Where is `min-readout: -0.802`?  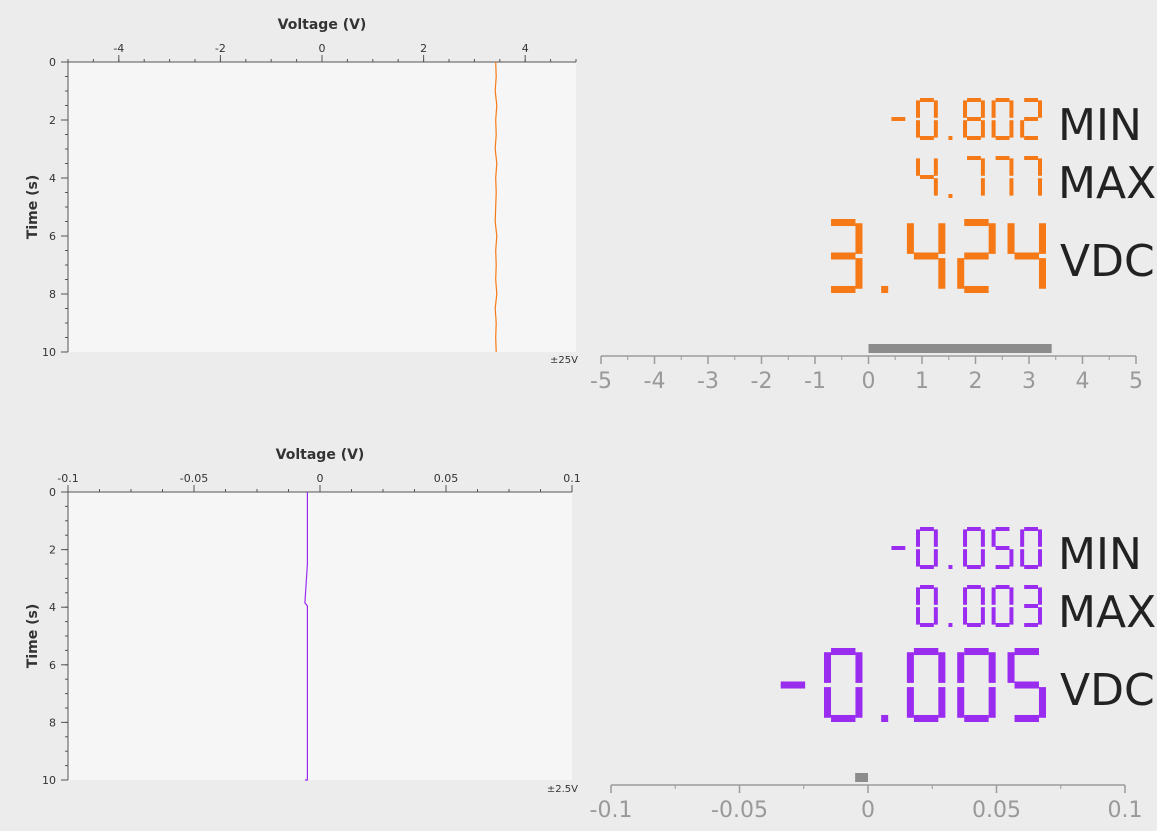 min-readout: -0.802 is located at coordinates (967, 119).